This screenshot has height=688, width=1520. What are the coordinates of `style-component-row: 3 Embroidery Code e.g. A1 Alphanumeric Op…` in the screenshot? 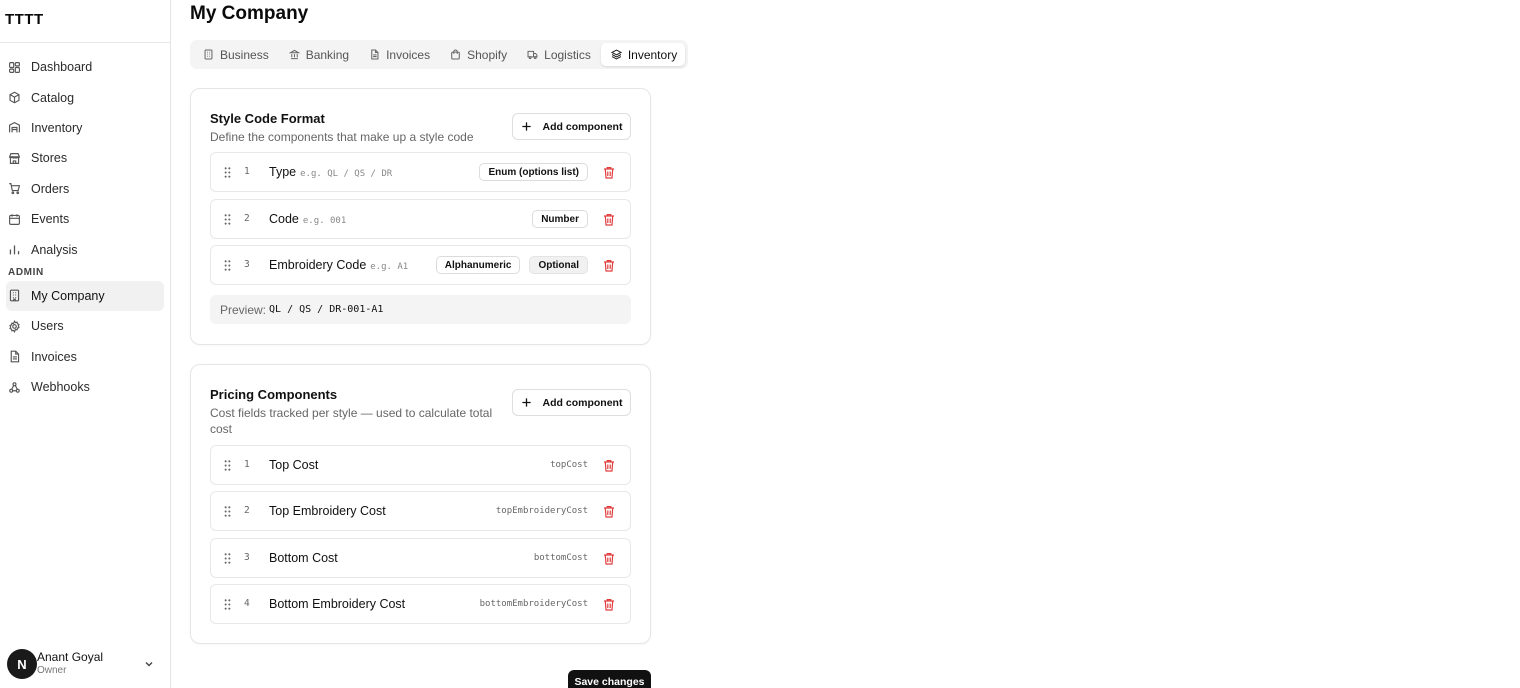 It's located at (420, 265).